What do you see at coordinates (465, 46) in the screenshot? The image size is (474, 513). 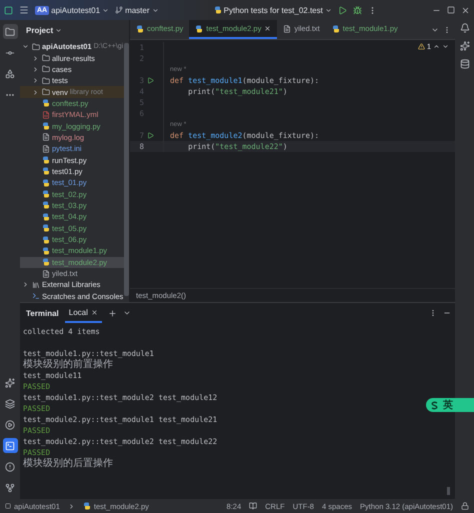 I see `sparkle-icon` at bounding box center [465, 46].